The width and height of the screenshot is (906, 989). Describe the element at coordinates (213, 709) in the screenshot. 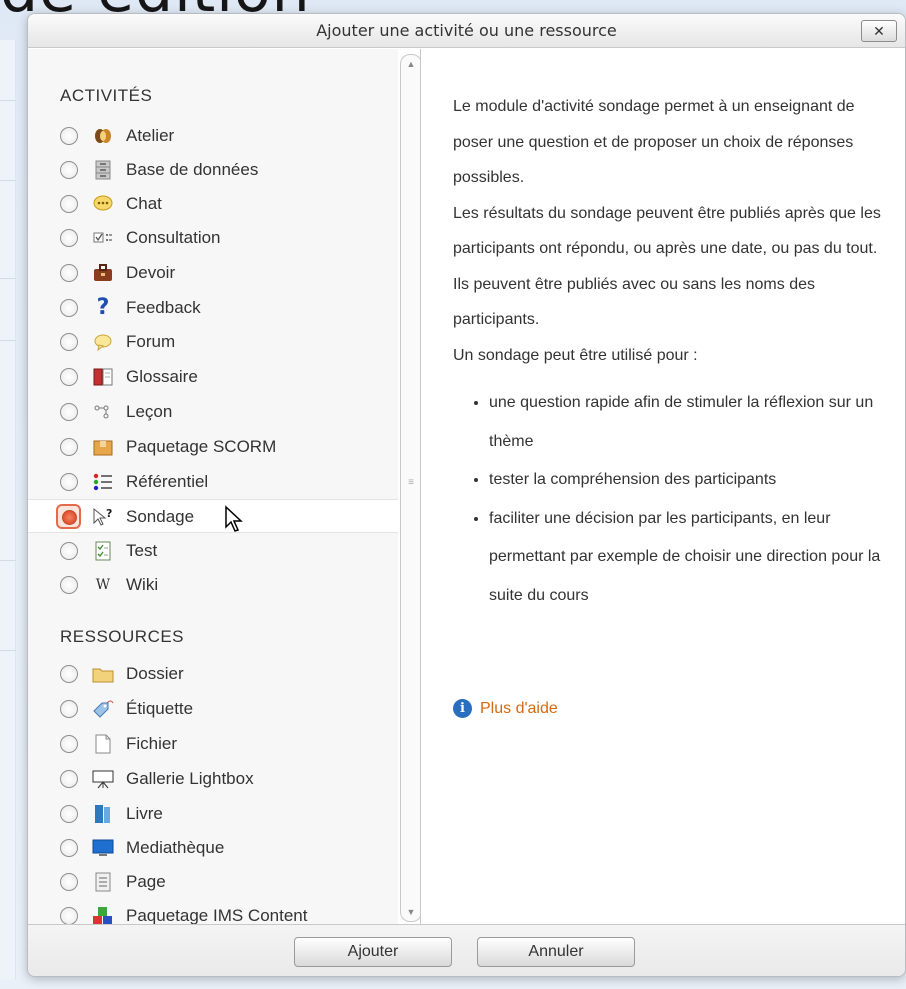

I see `module-option-etiquette: Étiquette` at that location.